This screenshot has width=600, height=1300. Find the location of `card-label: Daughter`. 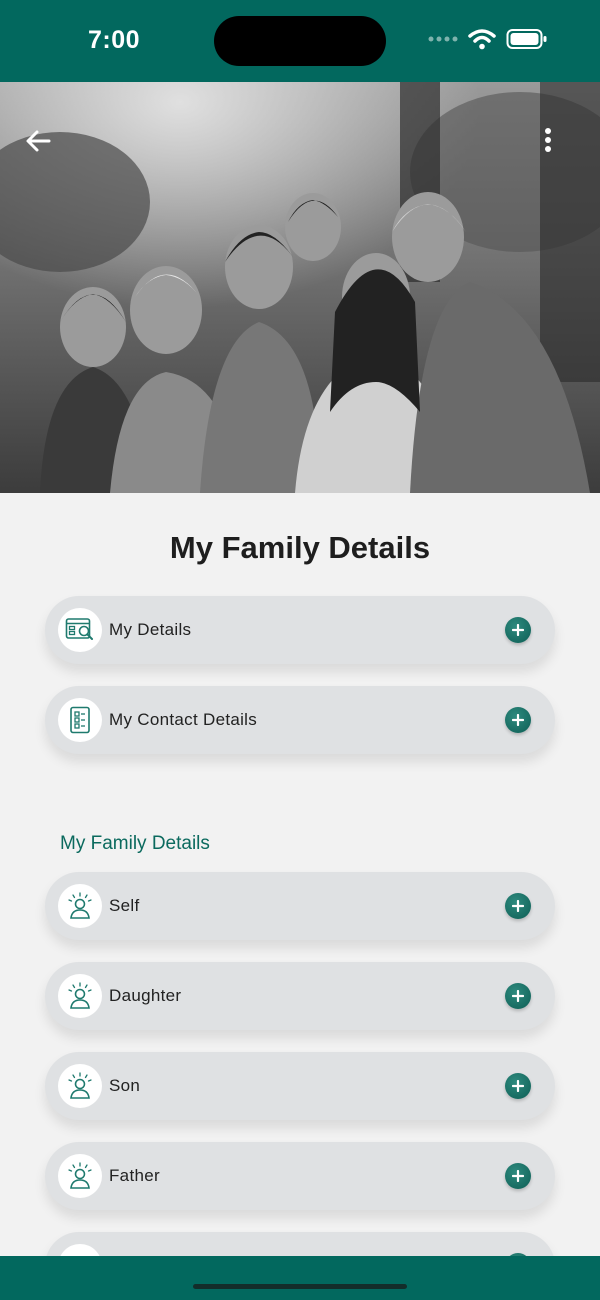

card-label: Daughter is located at coordinates (145, 995).